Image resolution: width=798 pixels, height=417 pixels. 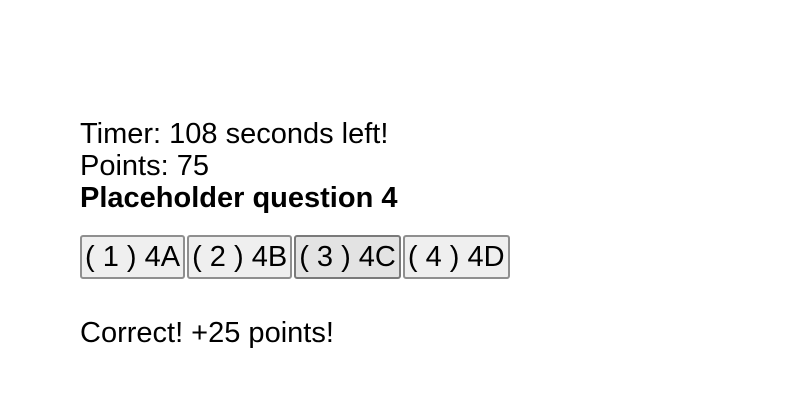 What do you see at coordinates (144, 166) in the screenshot?
I see `points-text: Points: 75` at bounding box center [144, 166].